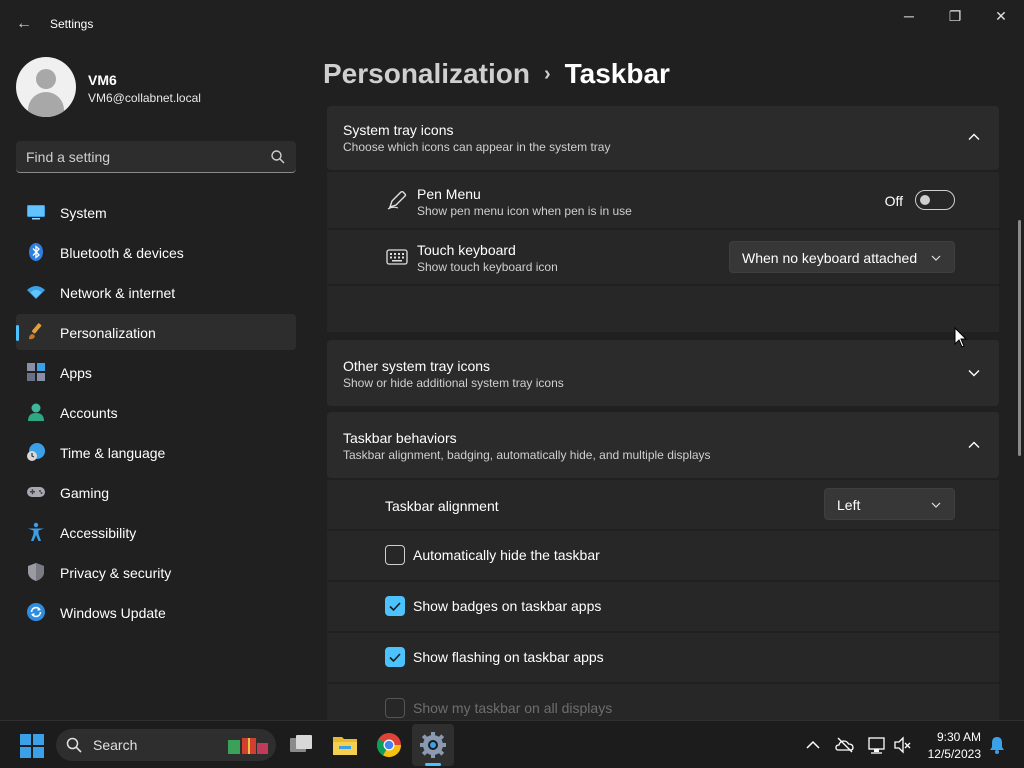 Image resolution: width=1024 pixels, height=768 pixels. I want to click on sidebar-item-bluetooth: Bluetooth & devices, so click(156, 252).